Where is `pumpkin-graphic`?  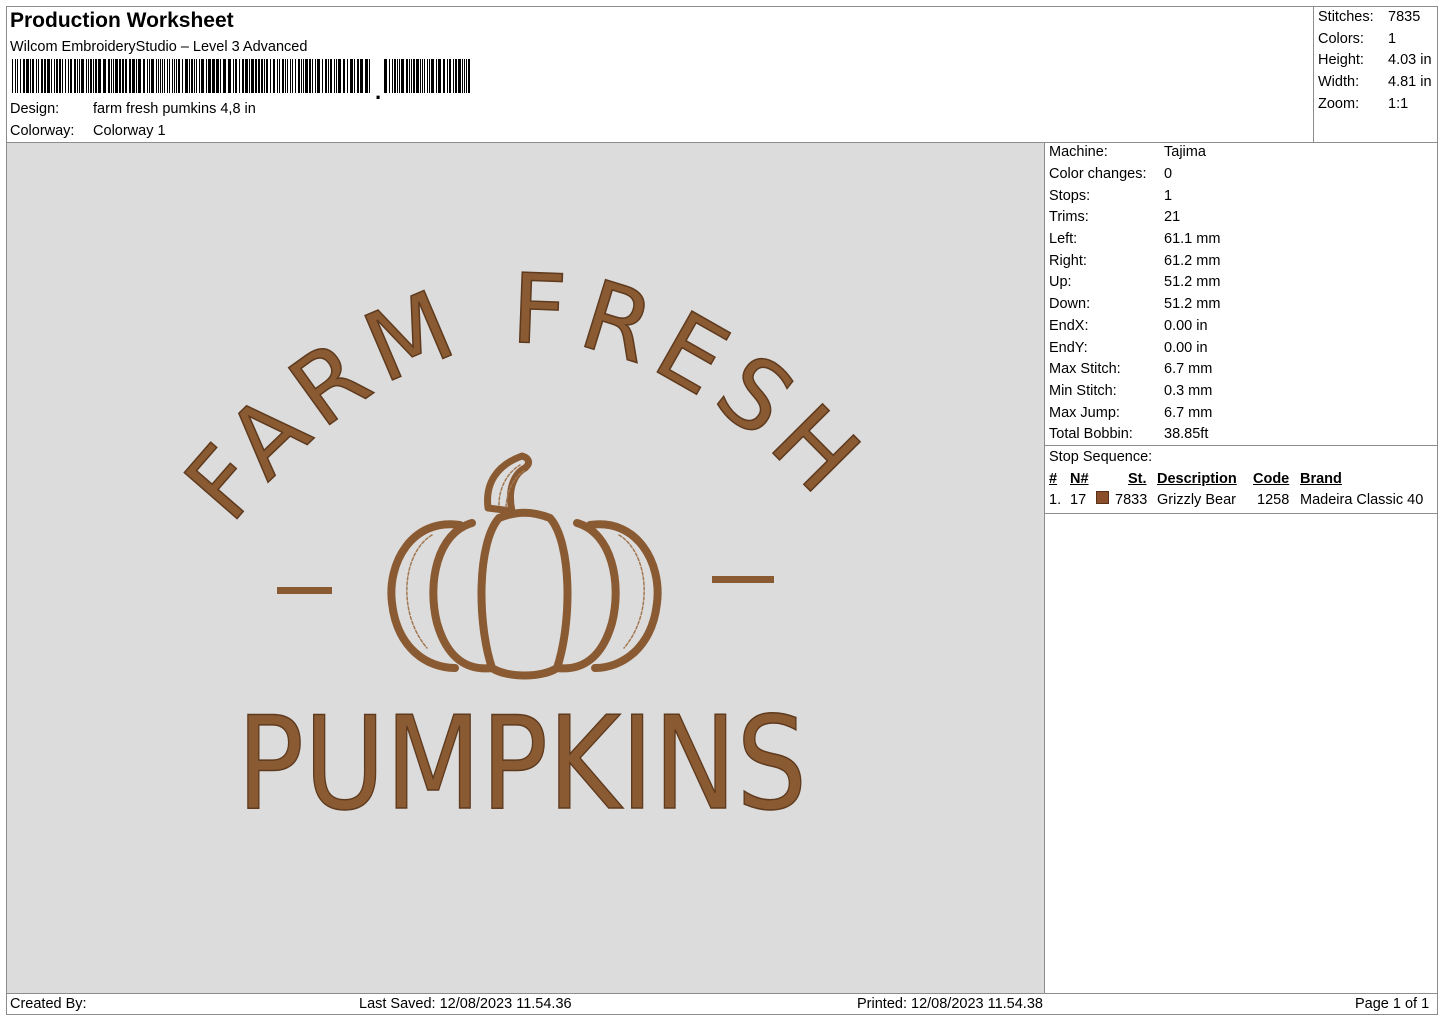 pumpkin-graphic is located at coordinates (524, 566).